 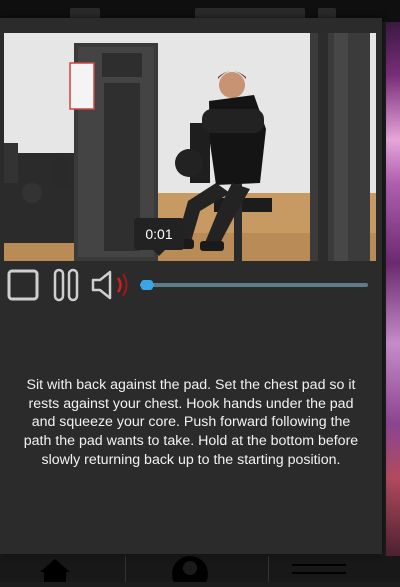 I want to click on pause-button, so click(x=66, y=285).